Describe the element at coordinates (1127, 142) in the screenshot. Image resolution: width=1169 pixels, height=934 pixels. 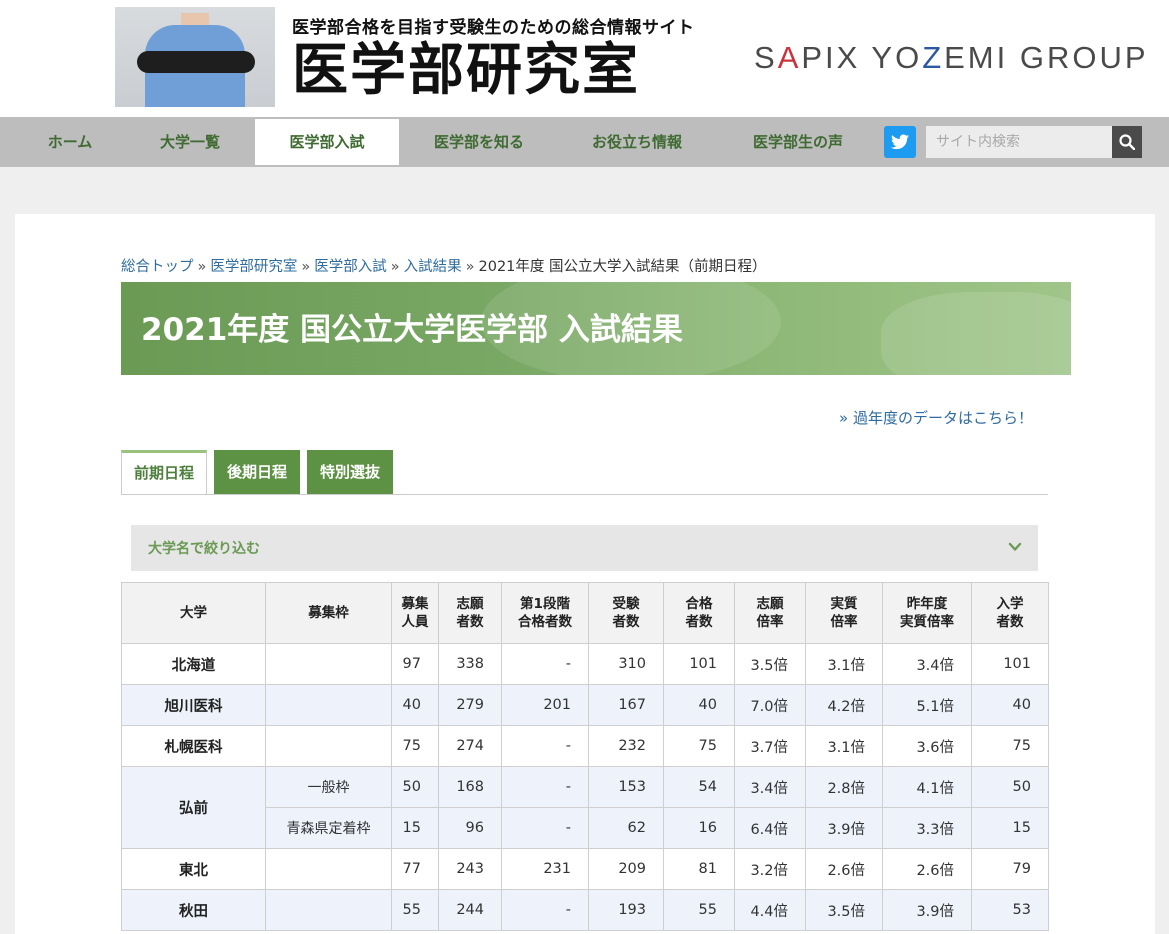
I see `search-button` at that location.